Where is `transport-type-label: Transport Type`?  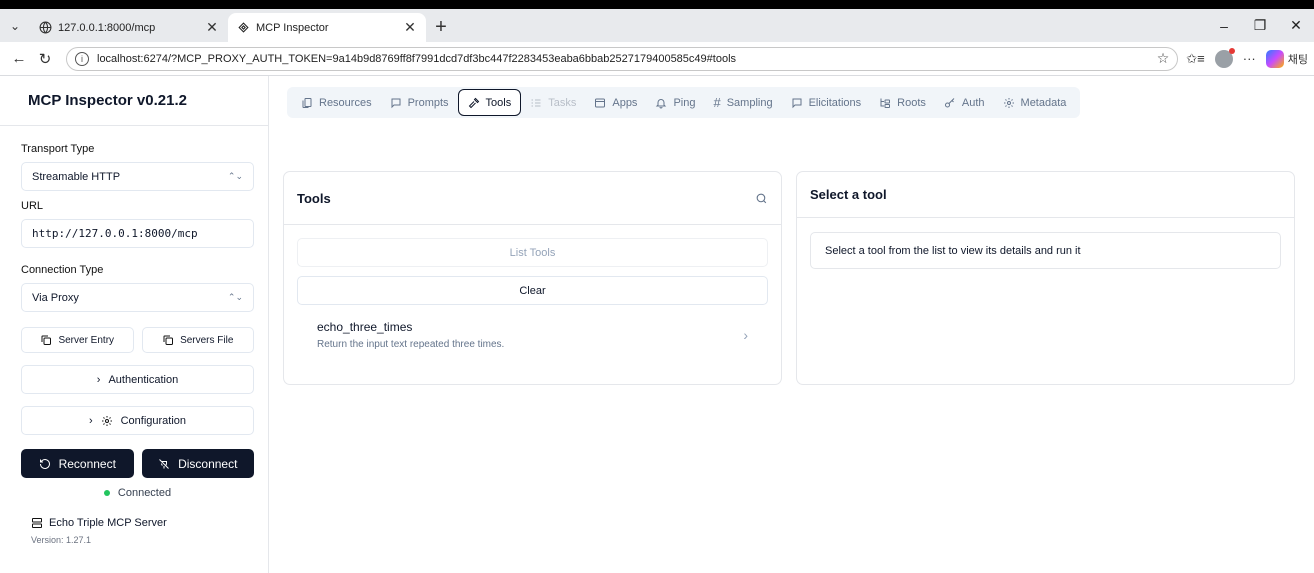 transport-type-label: Transport Type is located at coordinates (58, 149).